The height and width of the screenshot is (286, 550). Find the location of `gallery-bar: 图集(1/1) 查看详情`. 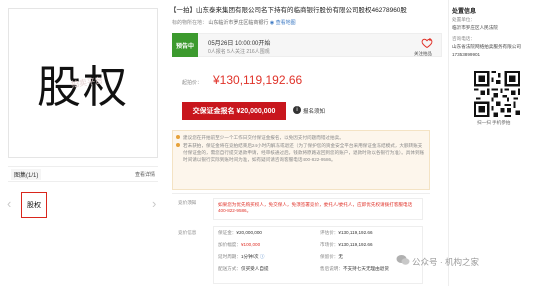

gallery-bar: 图集(1/1) 查看详情 is located at coordinates (83, 174).